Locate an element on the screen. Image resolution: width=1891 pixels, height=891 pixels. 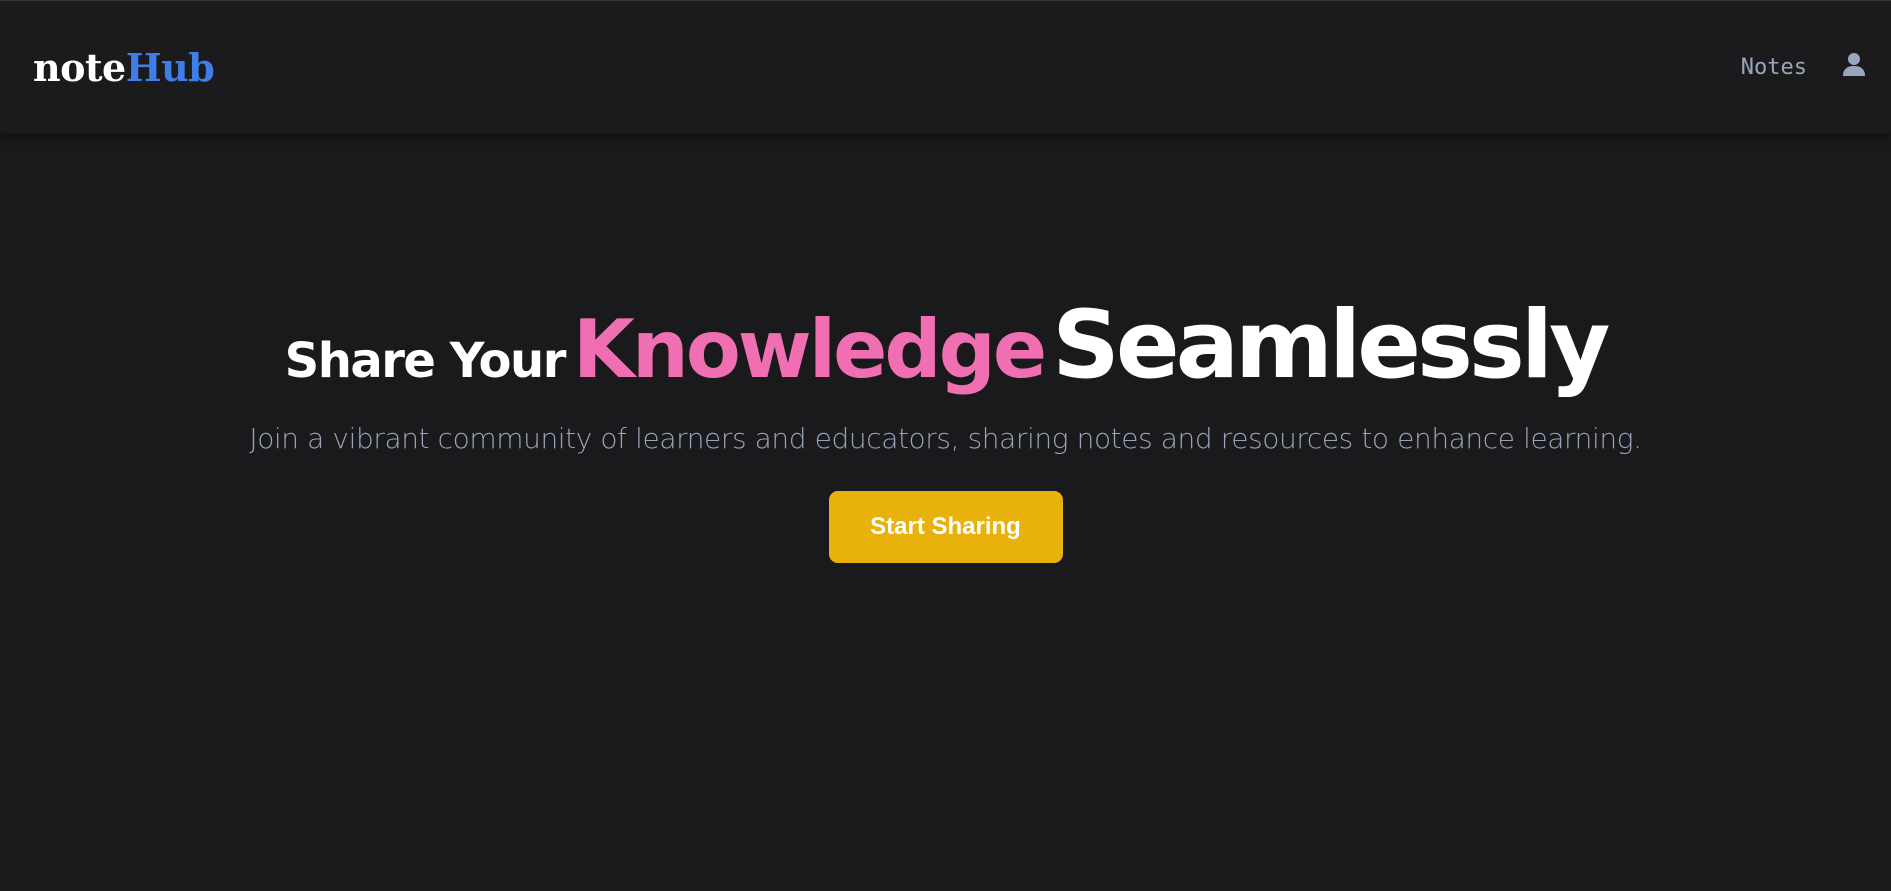
hero-headline: Share Your Knowledge Seamlessly is located at coordinates (945, 345).